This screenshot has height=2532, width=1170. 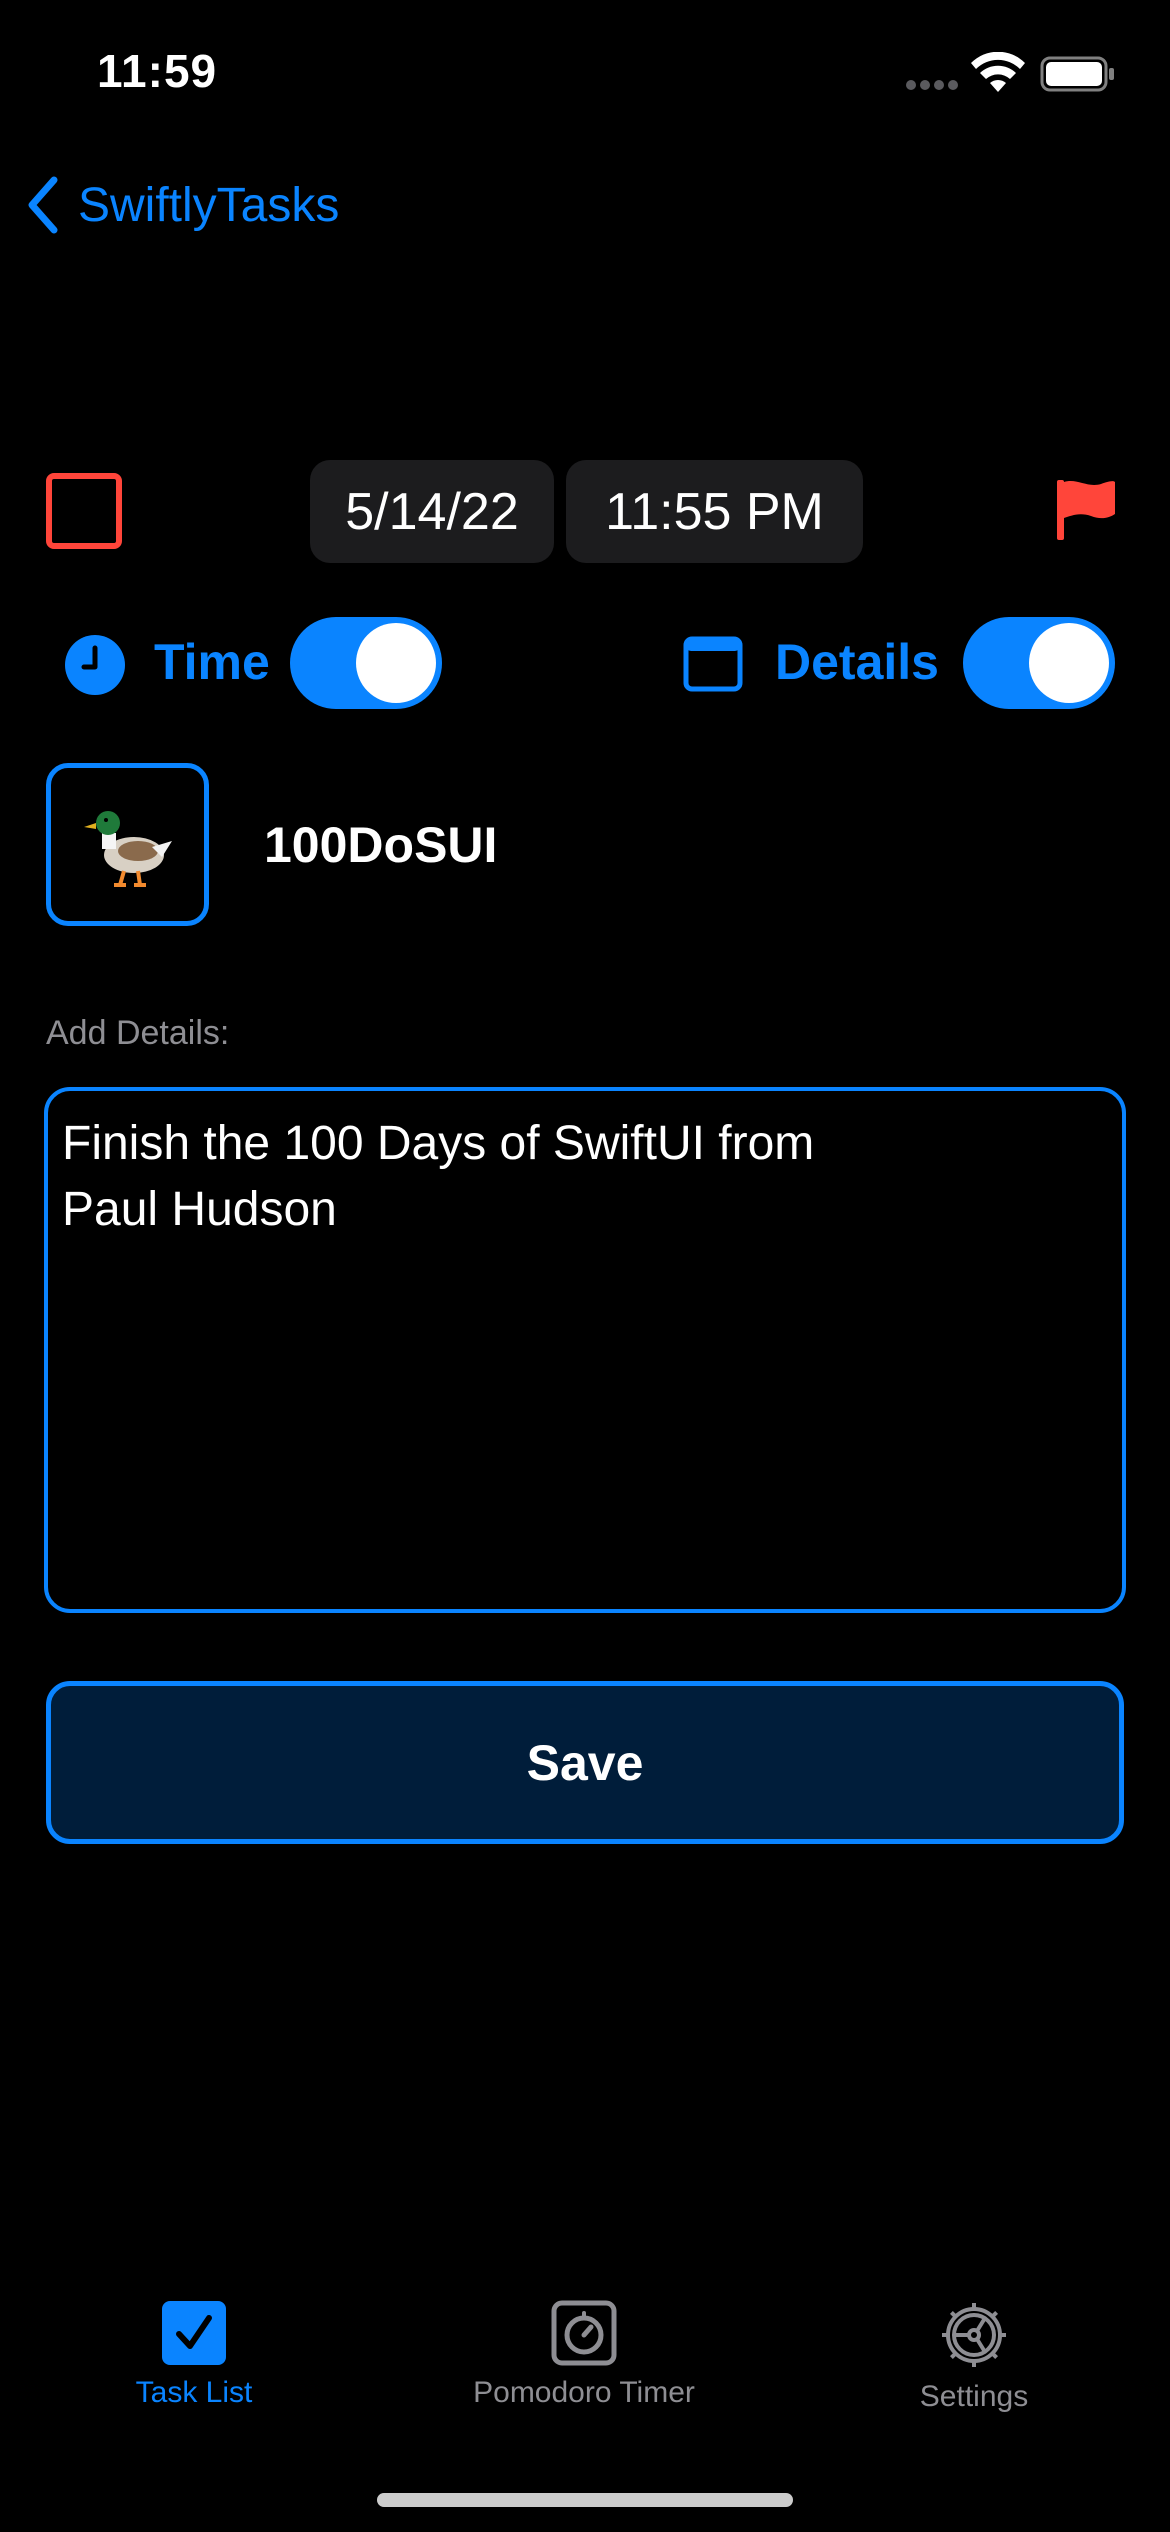 What do you see at coordinates (932, 85) in the screenshot?
I see `cellular-signal-icon` at bounding box center [932, 85].